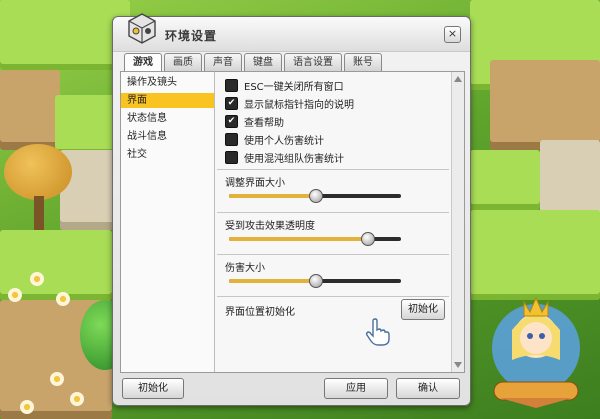 The width and height of the screenshot is (600, 419). Describe the element at coordinates (299, 105) in the screenshot. I see `option-label: 显示鼠标指针指向的说明` at that location.